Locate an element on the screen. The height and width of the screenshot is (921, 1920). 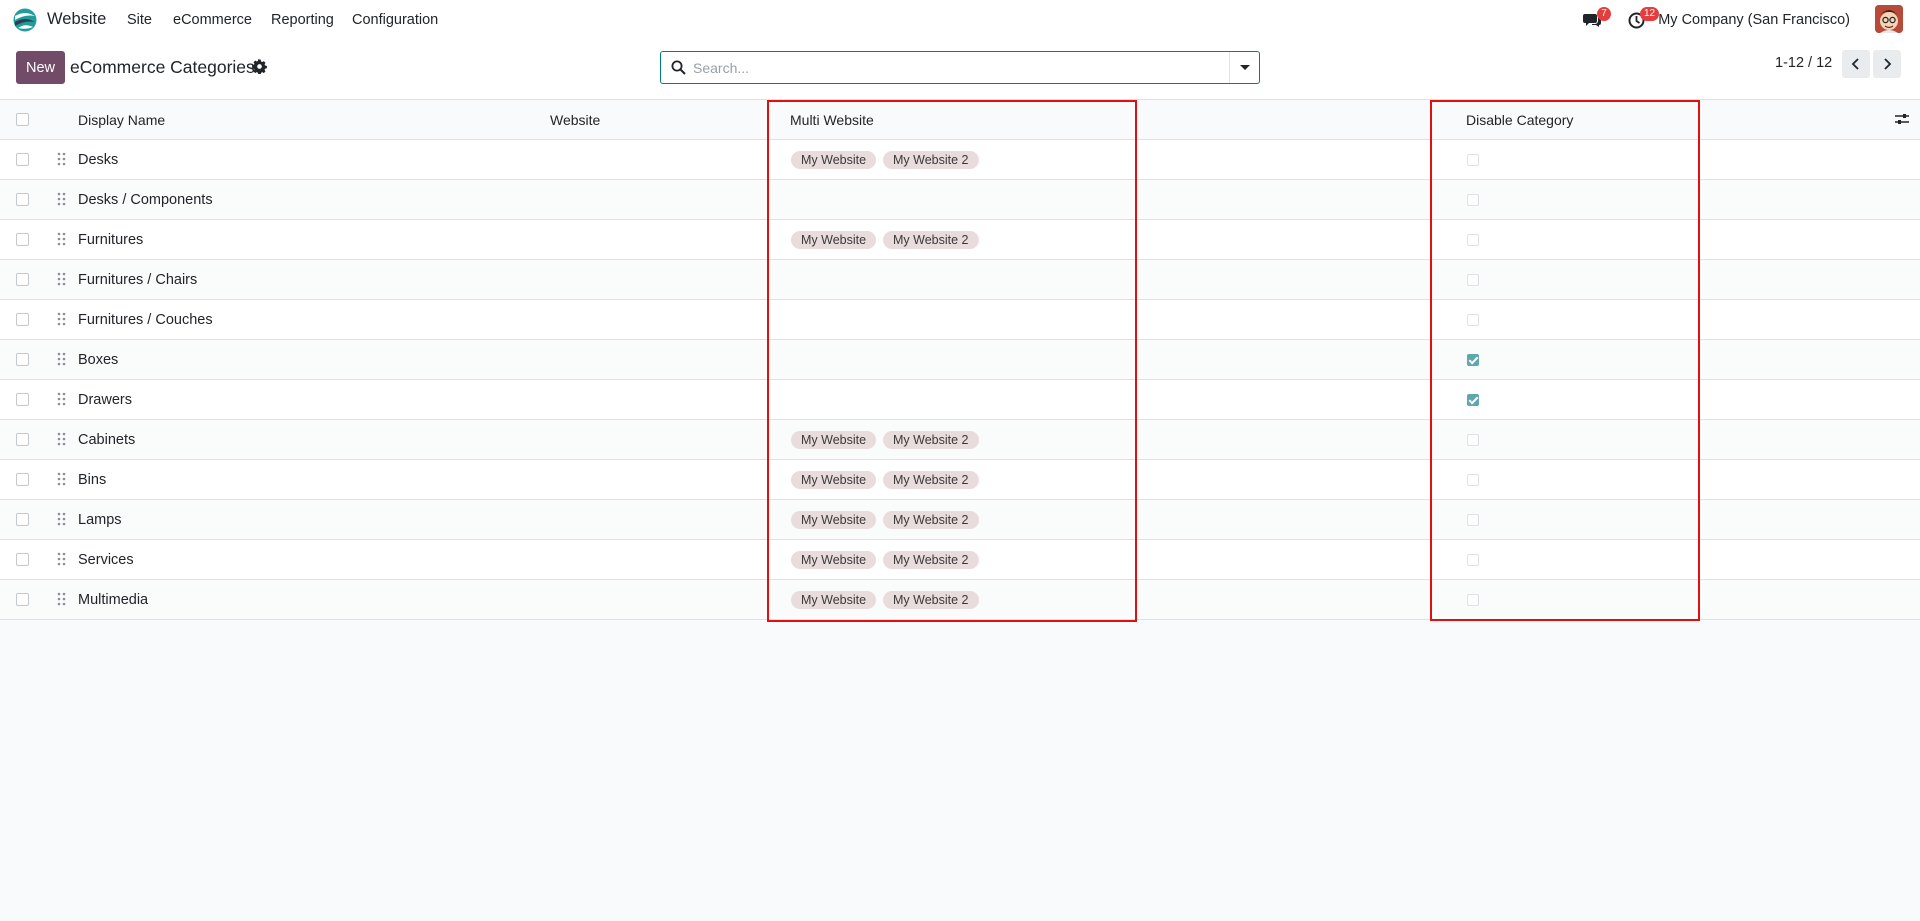
display-name-cell: Drawers is located at coordinates (105, 400).